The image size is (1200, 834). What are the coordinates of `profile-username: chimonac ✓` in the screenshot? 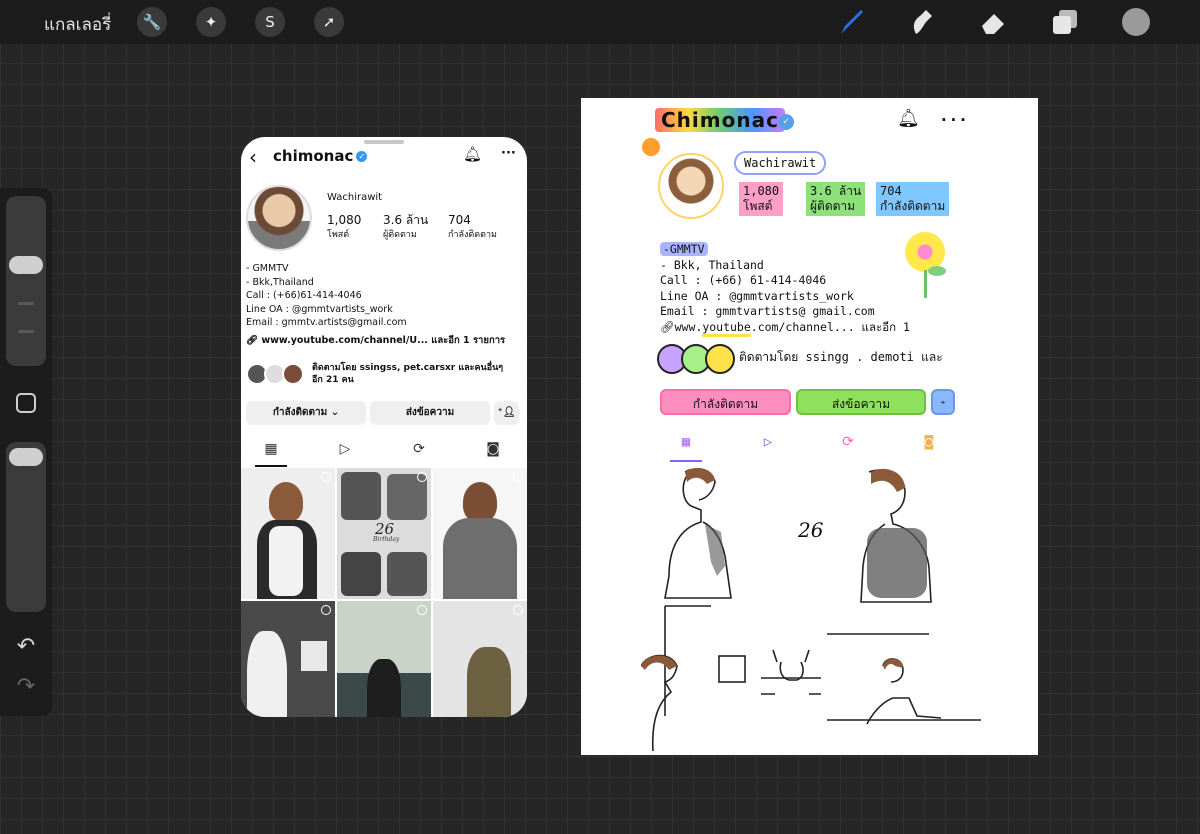 It's located at (320, 156).